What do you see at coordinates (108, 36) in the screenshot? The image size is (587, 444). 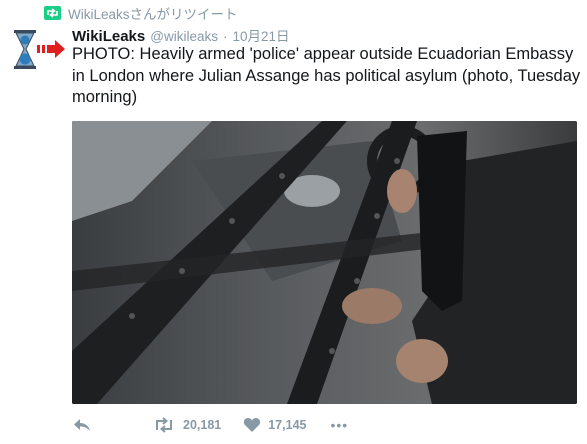 I see `author-name: WikiLeaks` at bounding box center [108, 36].